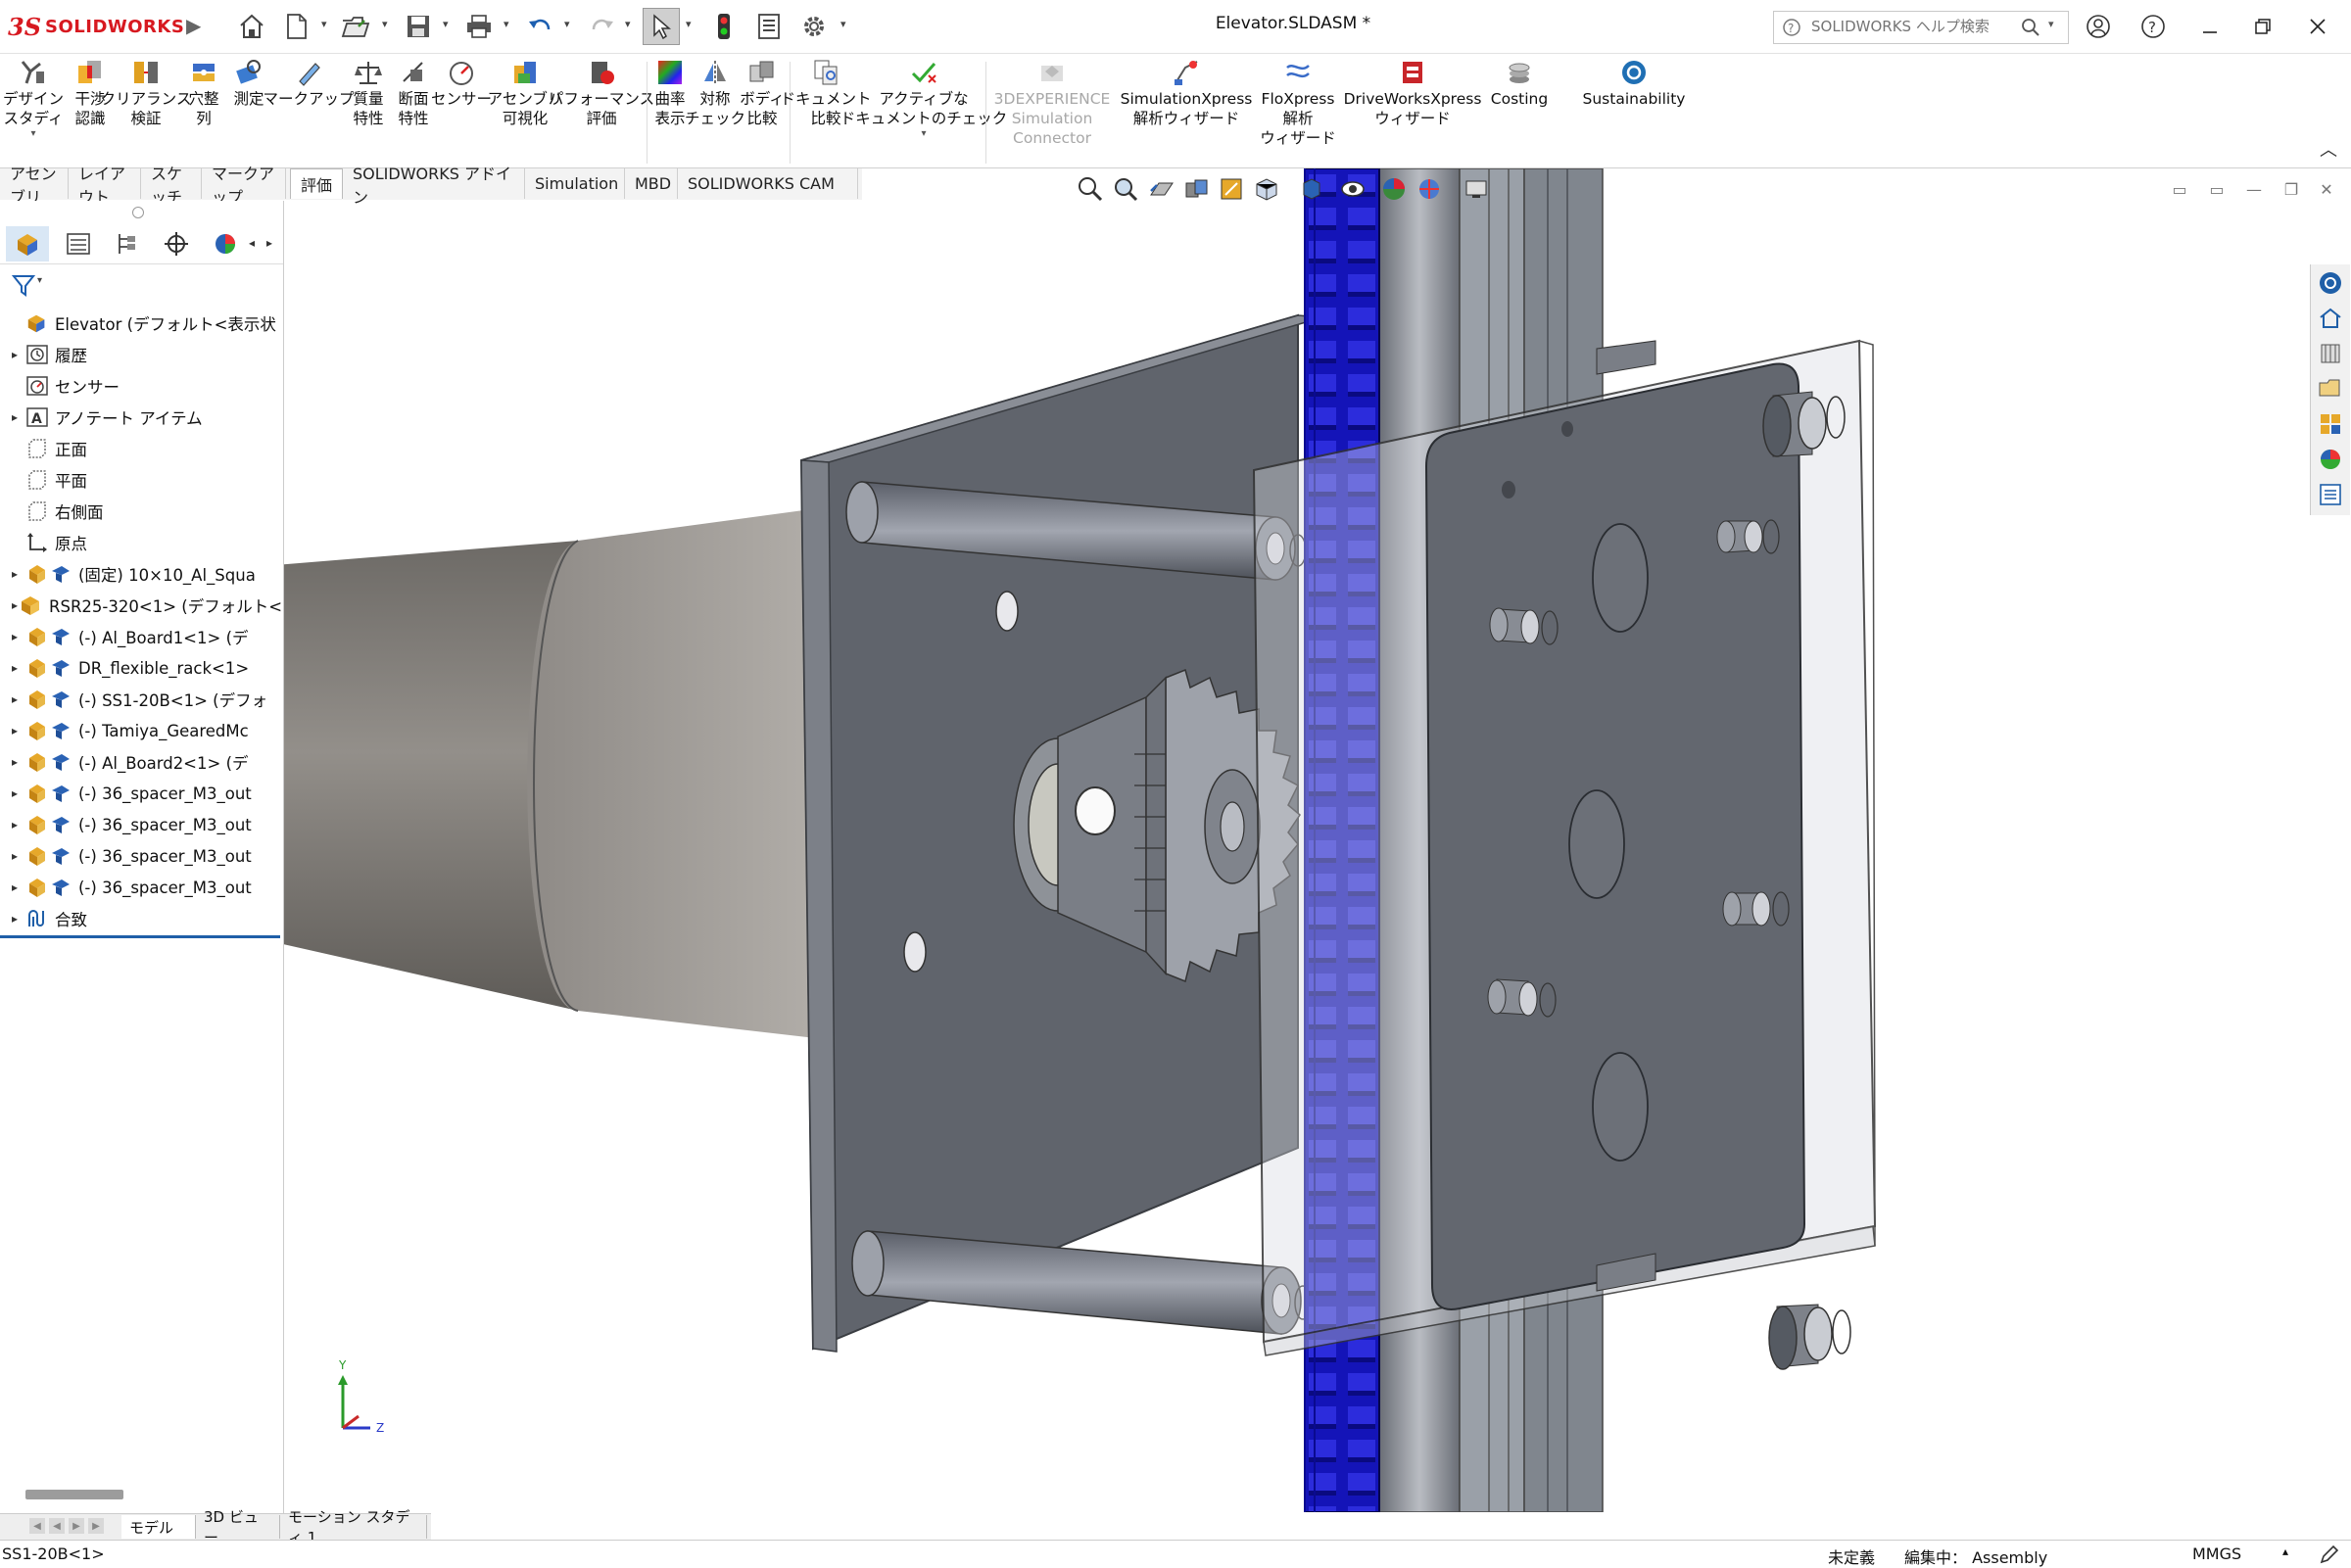  What do you see at coordinates (2330, 389) in the screenshot?
I see `file-explorer-icon` at bounding box center [2330, 389].